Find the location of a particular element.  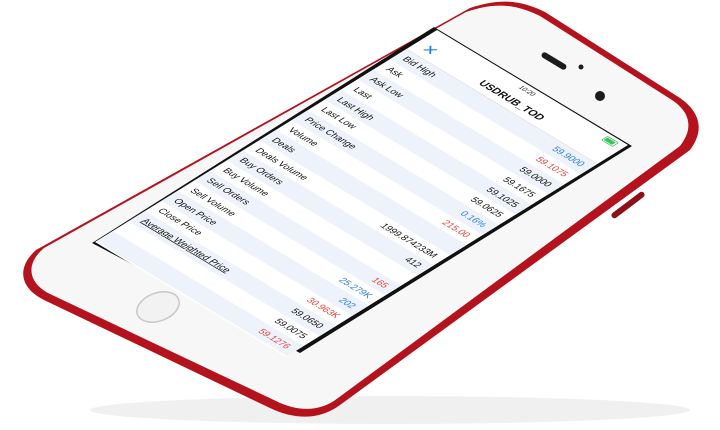

sensor-dot is located at coordinates (581, 67).